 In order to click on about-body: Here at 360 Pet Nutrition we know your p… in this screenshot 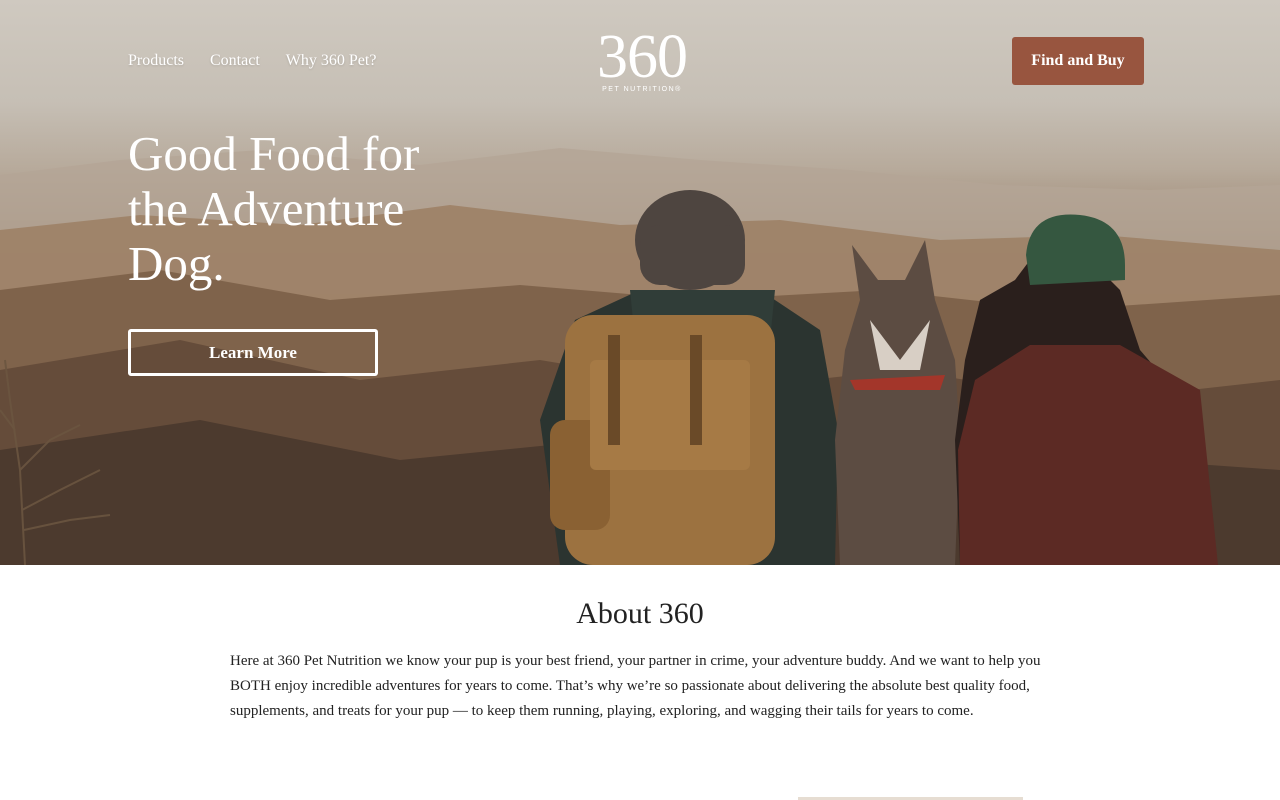, I will do `click(635, 686)`.